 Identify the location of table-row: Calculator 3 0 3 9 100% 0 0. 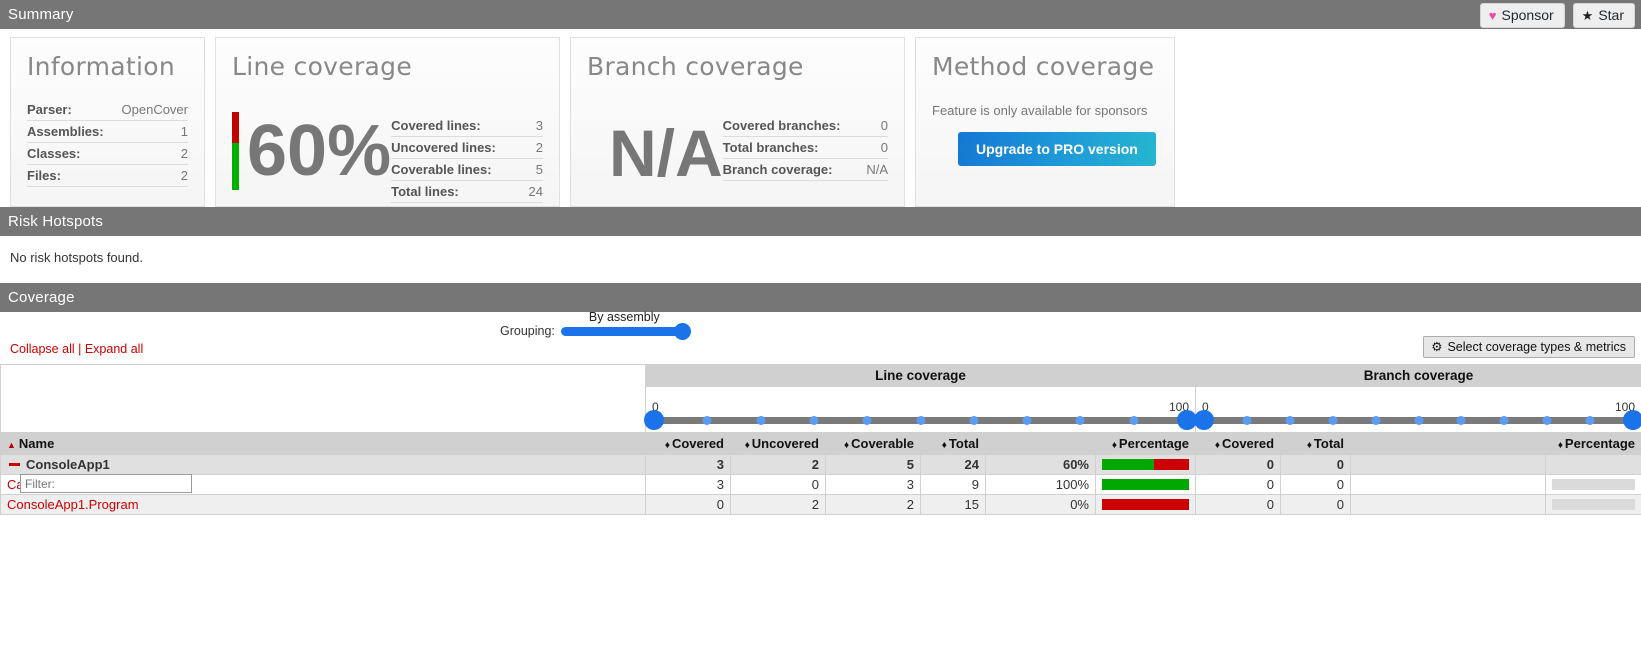
(820, 484).